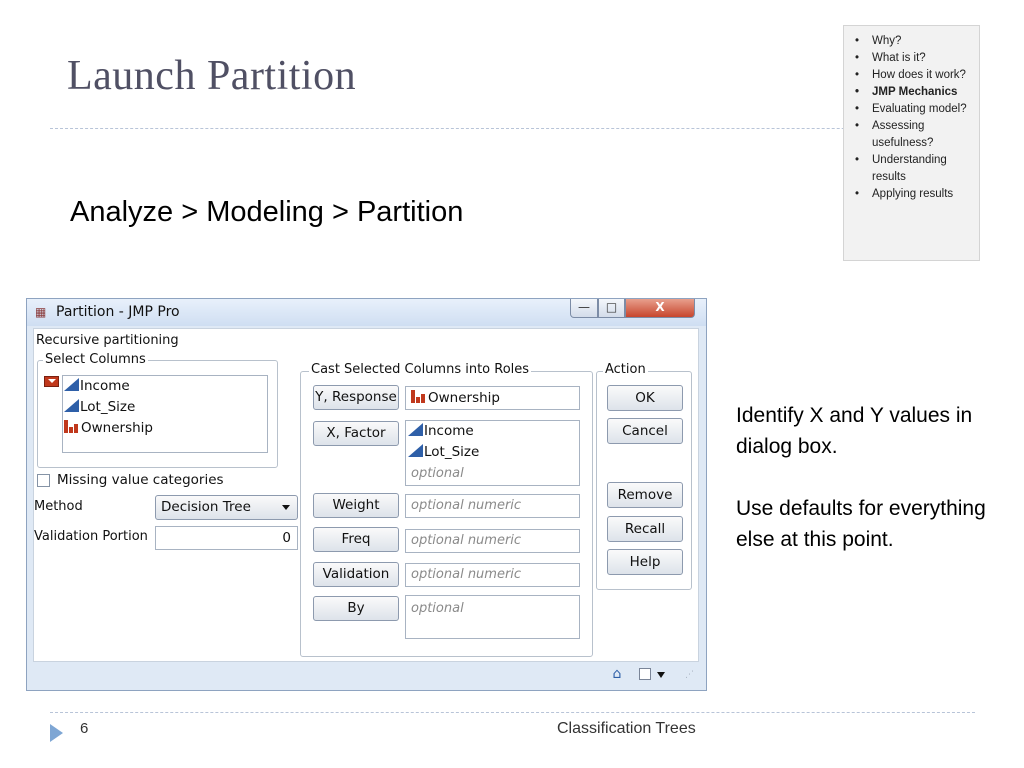  What do you see at coordinates (41, 312) in the screenshot?
I see `jmp-app-icon: ▦` at bounding box center [41, 312].